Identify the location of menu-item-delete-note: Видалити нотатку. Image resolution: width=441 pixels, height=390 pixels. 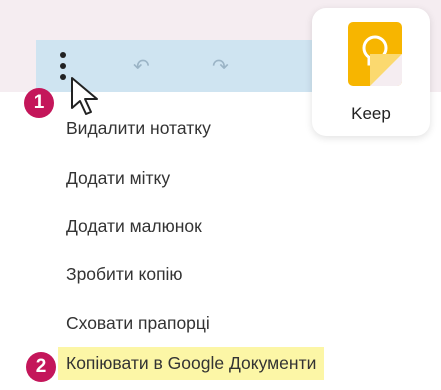
(138, 128).